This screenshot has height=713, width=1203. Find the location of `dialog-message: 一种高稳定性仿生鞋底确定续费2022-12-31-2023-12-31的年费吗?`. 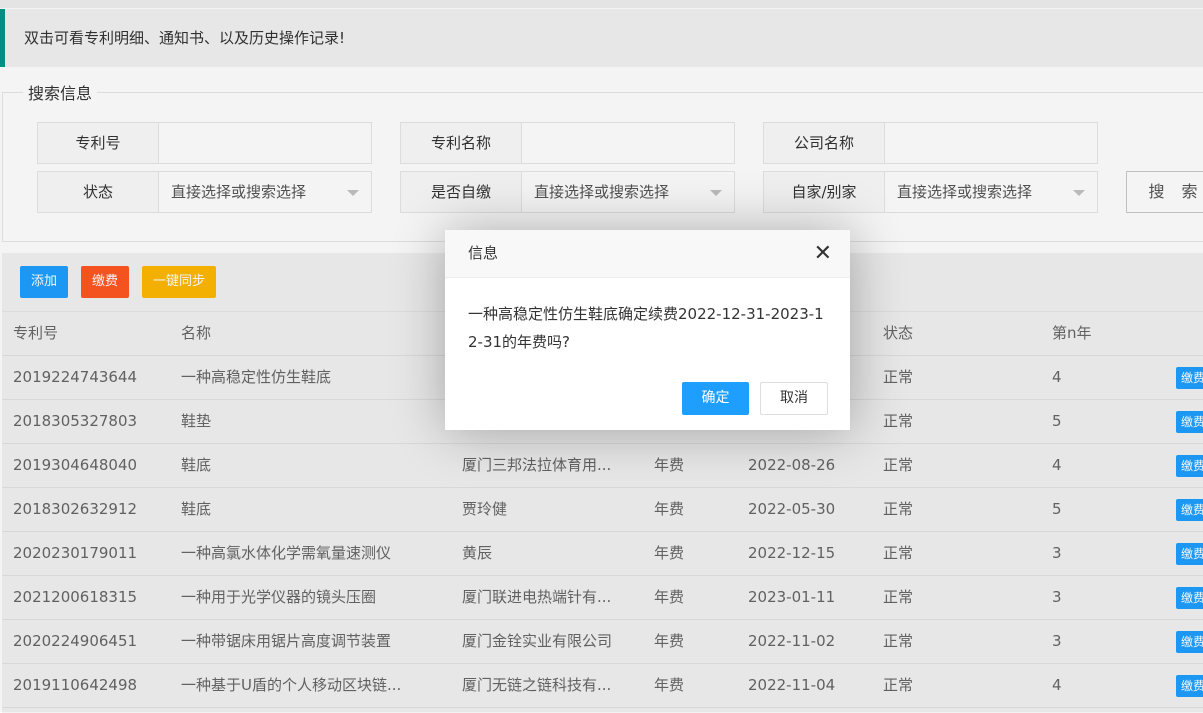

dialog-message: 一种高稳定性仿生鞋底确定续费2022-12-31-2023-12-31的年费吗? is located at coordinates (646, 328).